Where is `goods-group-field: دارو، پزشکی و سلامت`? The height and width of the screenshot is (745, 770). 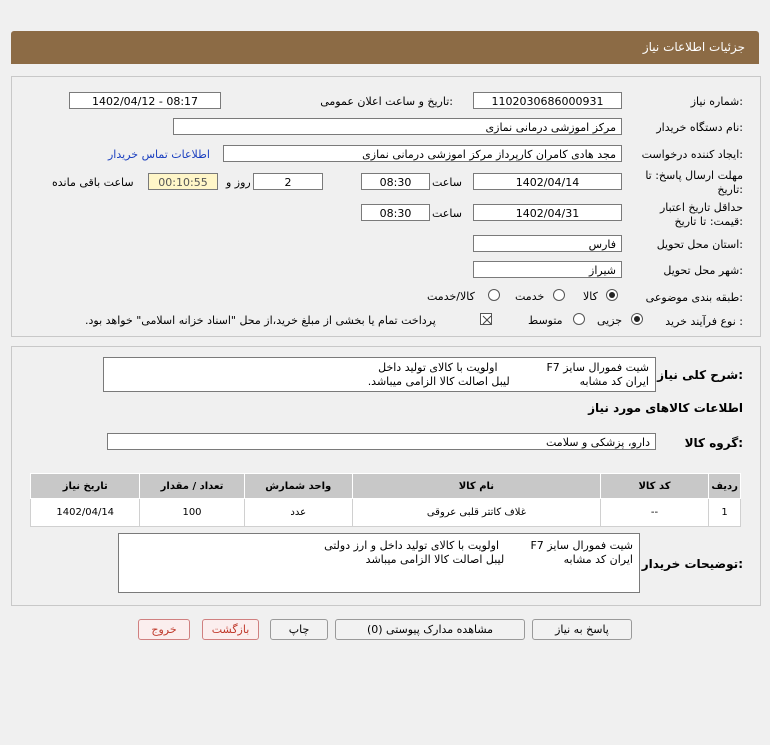
goods-group-field: دارو، پزشکی و سلامت is located at coordinates (381, 441).